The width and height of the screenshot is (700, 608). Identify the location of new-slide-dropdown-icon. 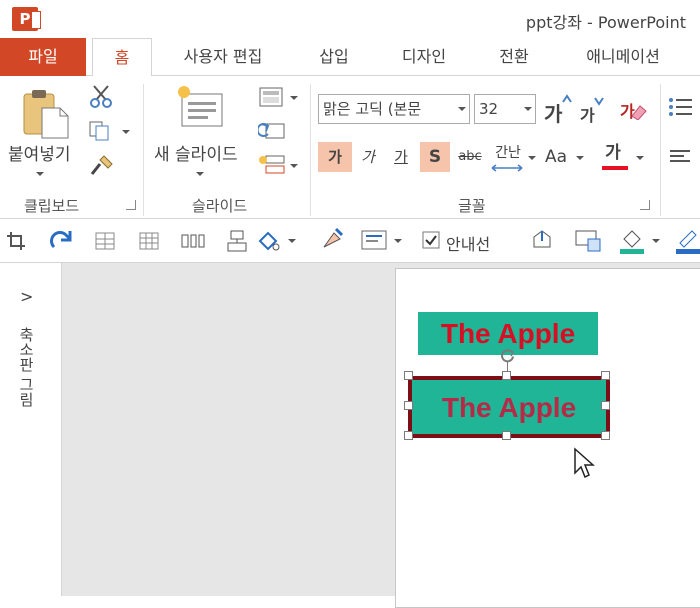
(200, 174).